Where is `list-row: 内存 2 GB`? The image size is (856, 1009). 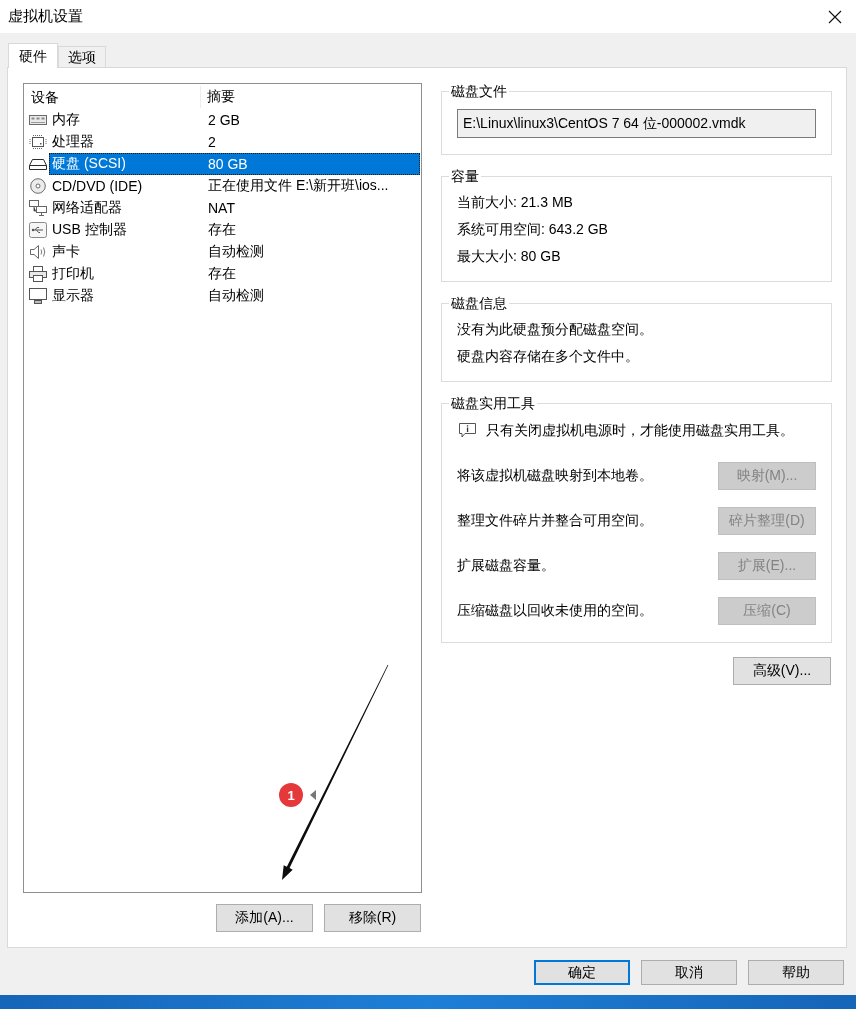
list-row: 内存 2 GB is located at coordinates (234, 120).